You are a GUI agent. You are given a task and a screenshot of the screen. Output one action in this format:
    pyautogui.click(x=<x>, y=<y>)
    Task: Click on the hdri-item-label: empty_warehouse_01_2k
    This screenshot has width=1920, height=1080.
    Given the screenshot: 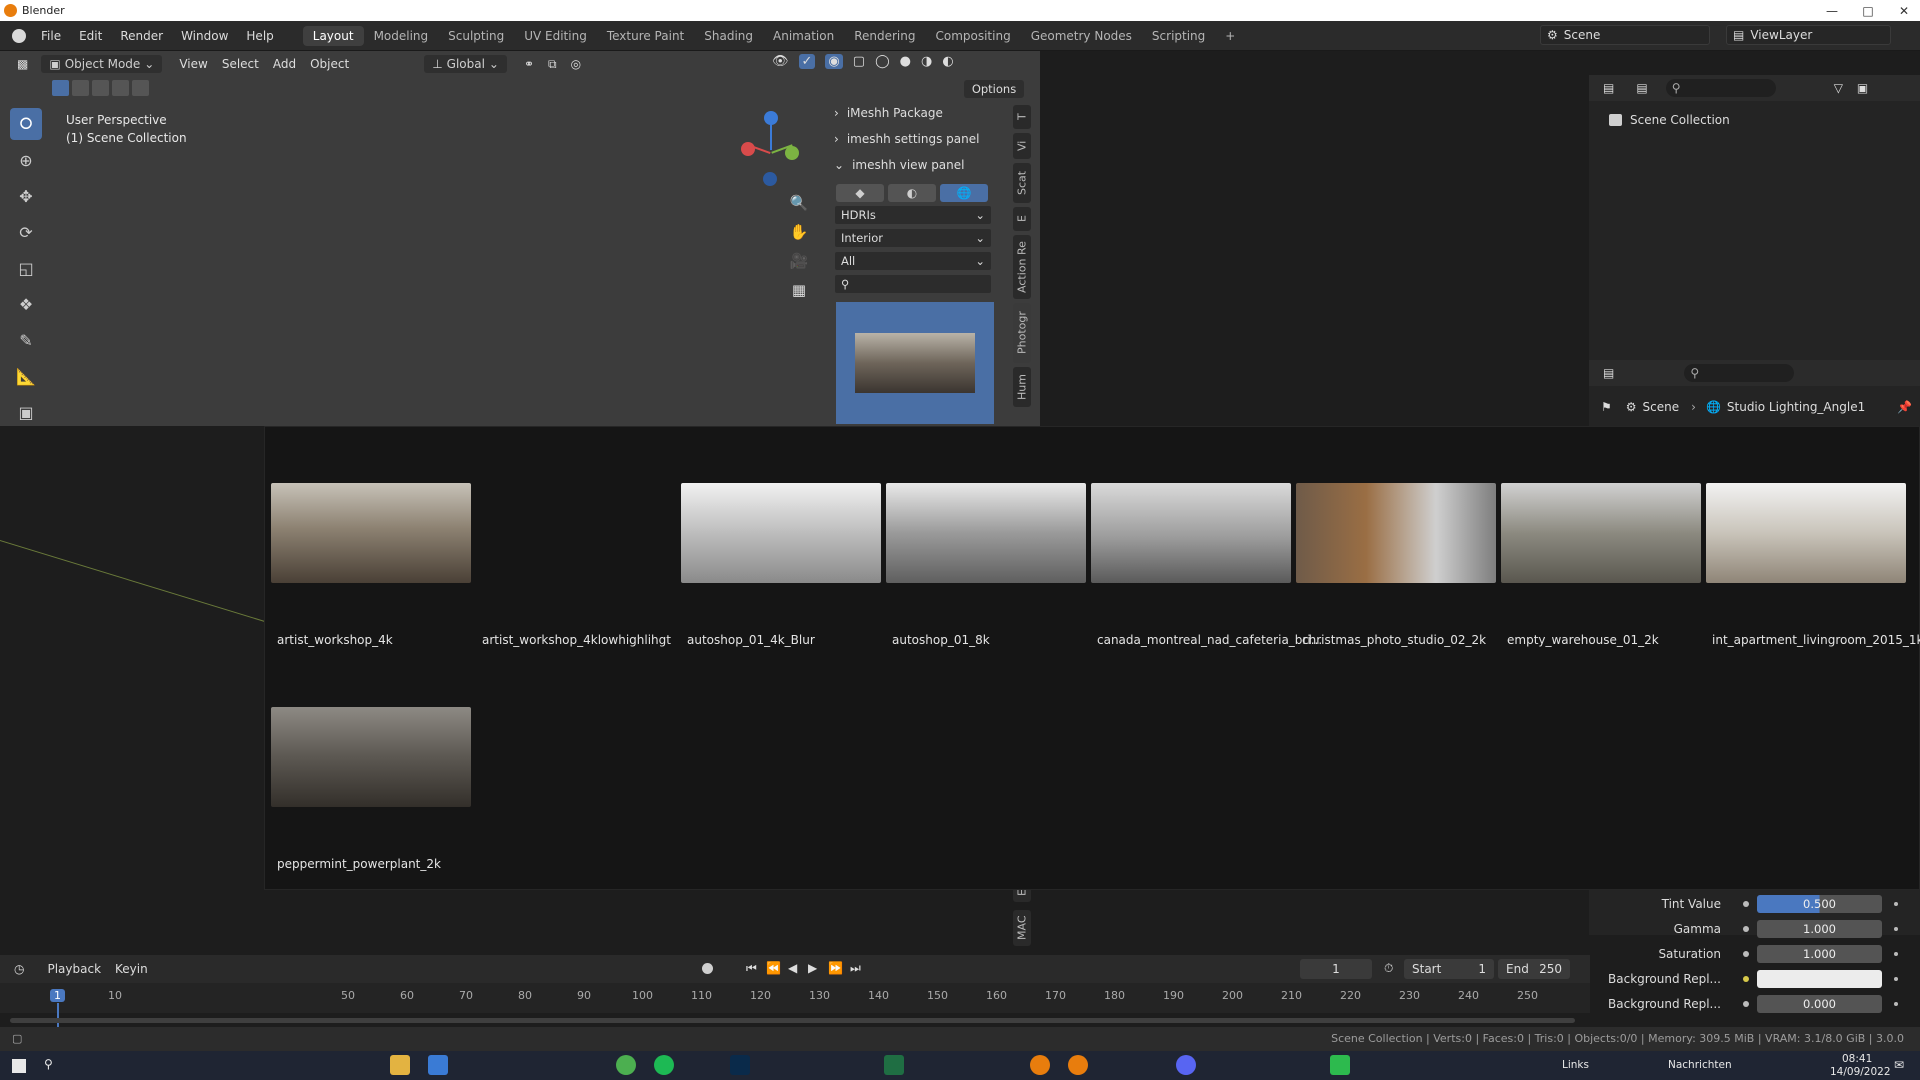 What is the action you would take?
    pyautogui.click(x=1583, y=640)
    